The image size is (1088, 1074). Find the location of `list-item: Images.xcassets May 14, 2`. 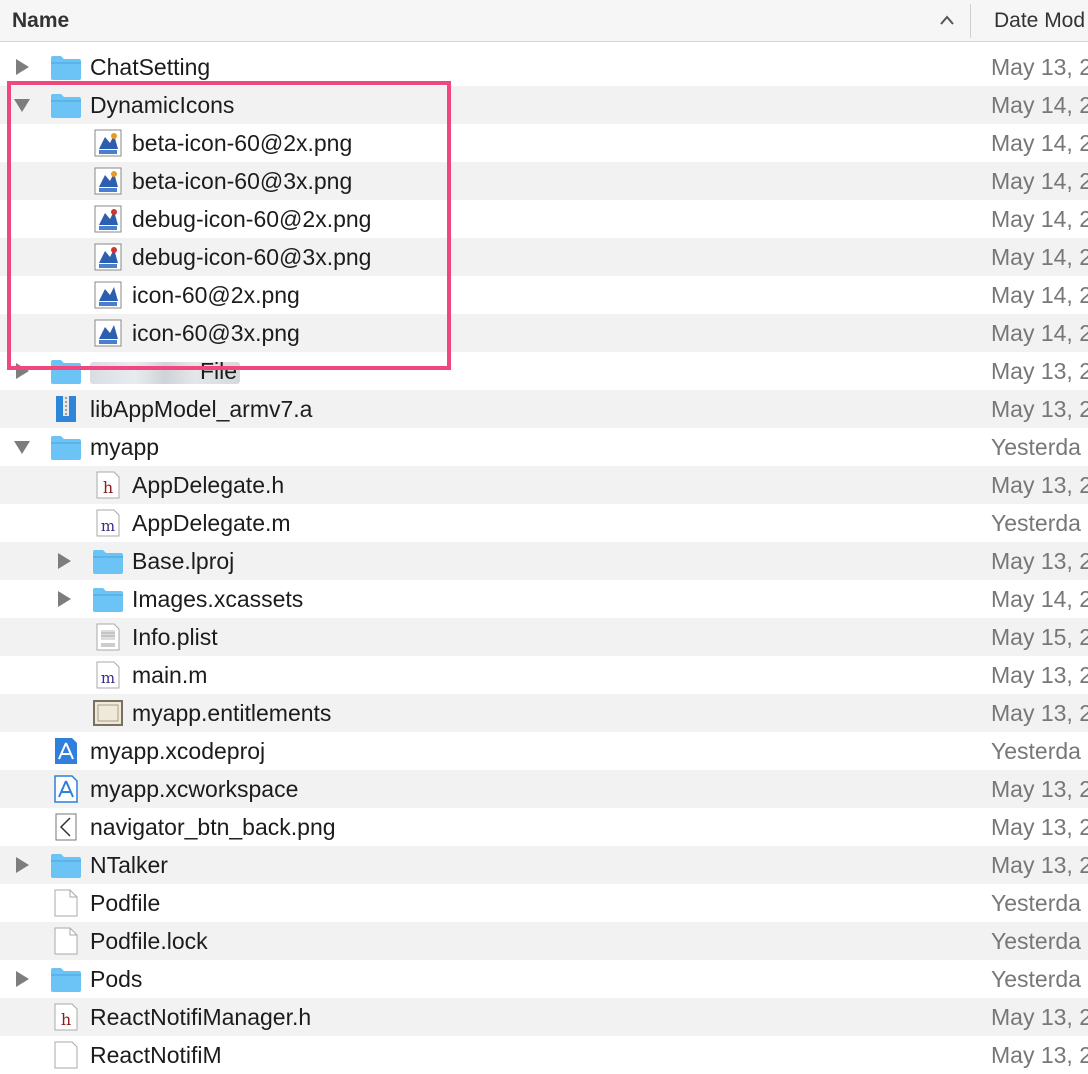

list-item: Images.xcassets May 14, 2 is located at coordinates (544, 599).